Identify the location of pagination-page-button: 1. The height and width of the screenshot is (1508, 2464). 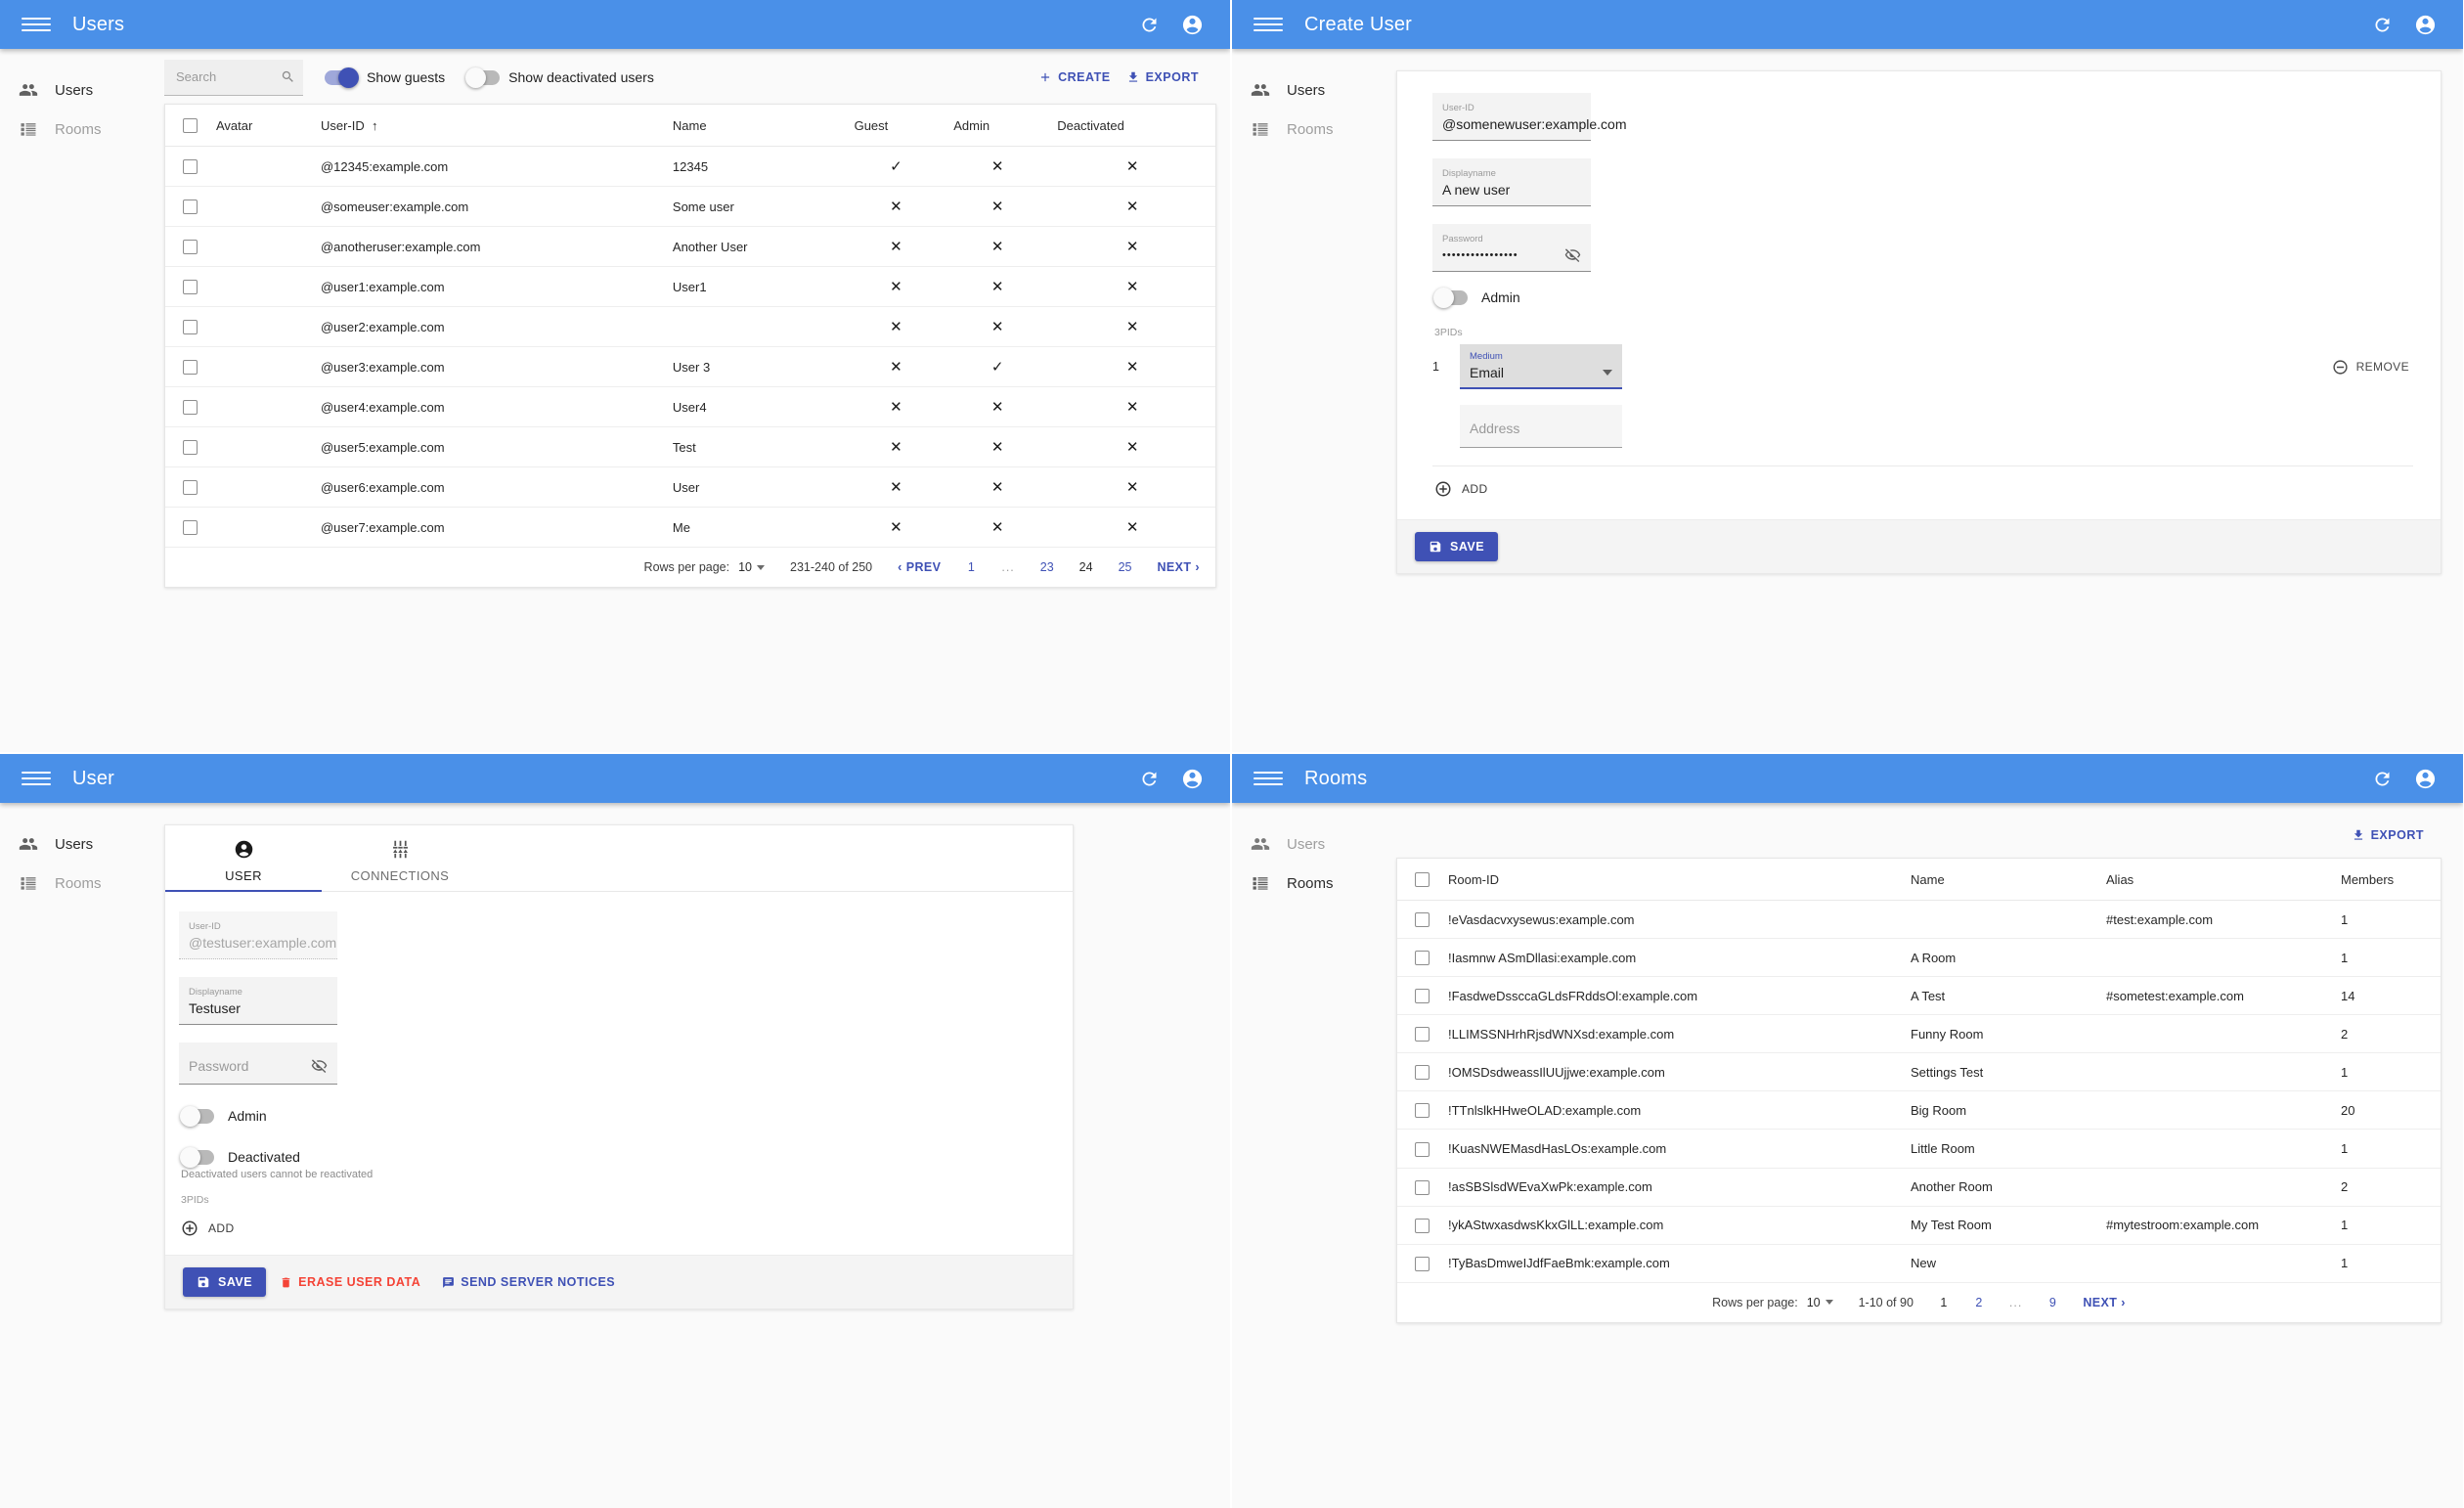
(971, 567).